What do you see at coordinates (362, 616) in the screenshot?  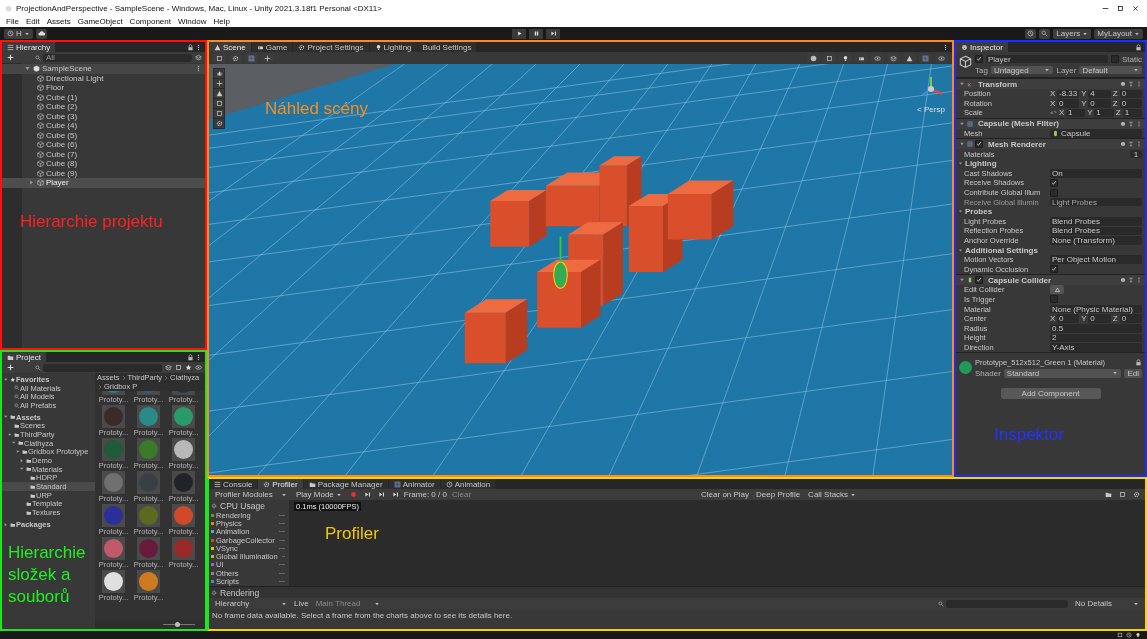 I see `status-message: No frame data available. Select a frame from the charts above to see its details here.` at bounding box center [362, 616].